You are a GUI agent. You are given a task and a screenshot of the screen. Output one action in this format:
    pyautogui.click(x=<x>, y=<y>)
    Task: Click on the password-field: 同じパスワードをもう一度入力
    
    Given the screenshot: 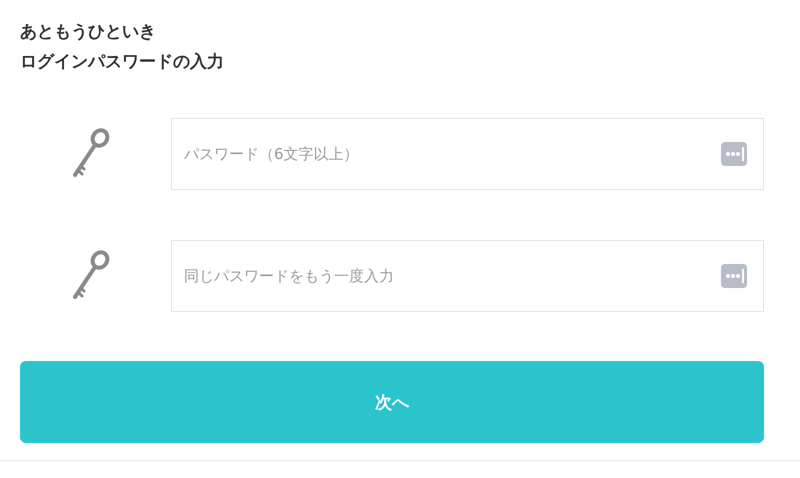 What is the action you would take?
    pyautogui.click(x=467, y=276)
    